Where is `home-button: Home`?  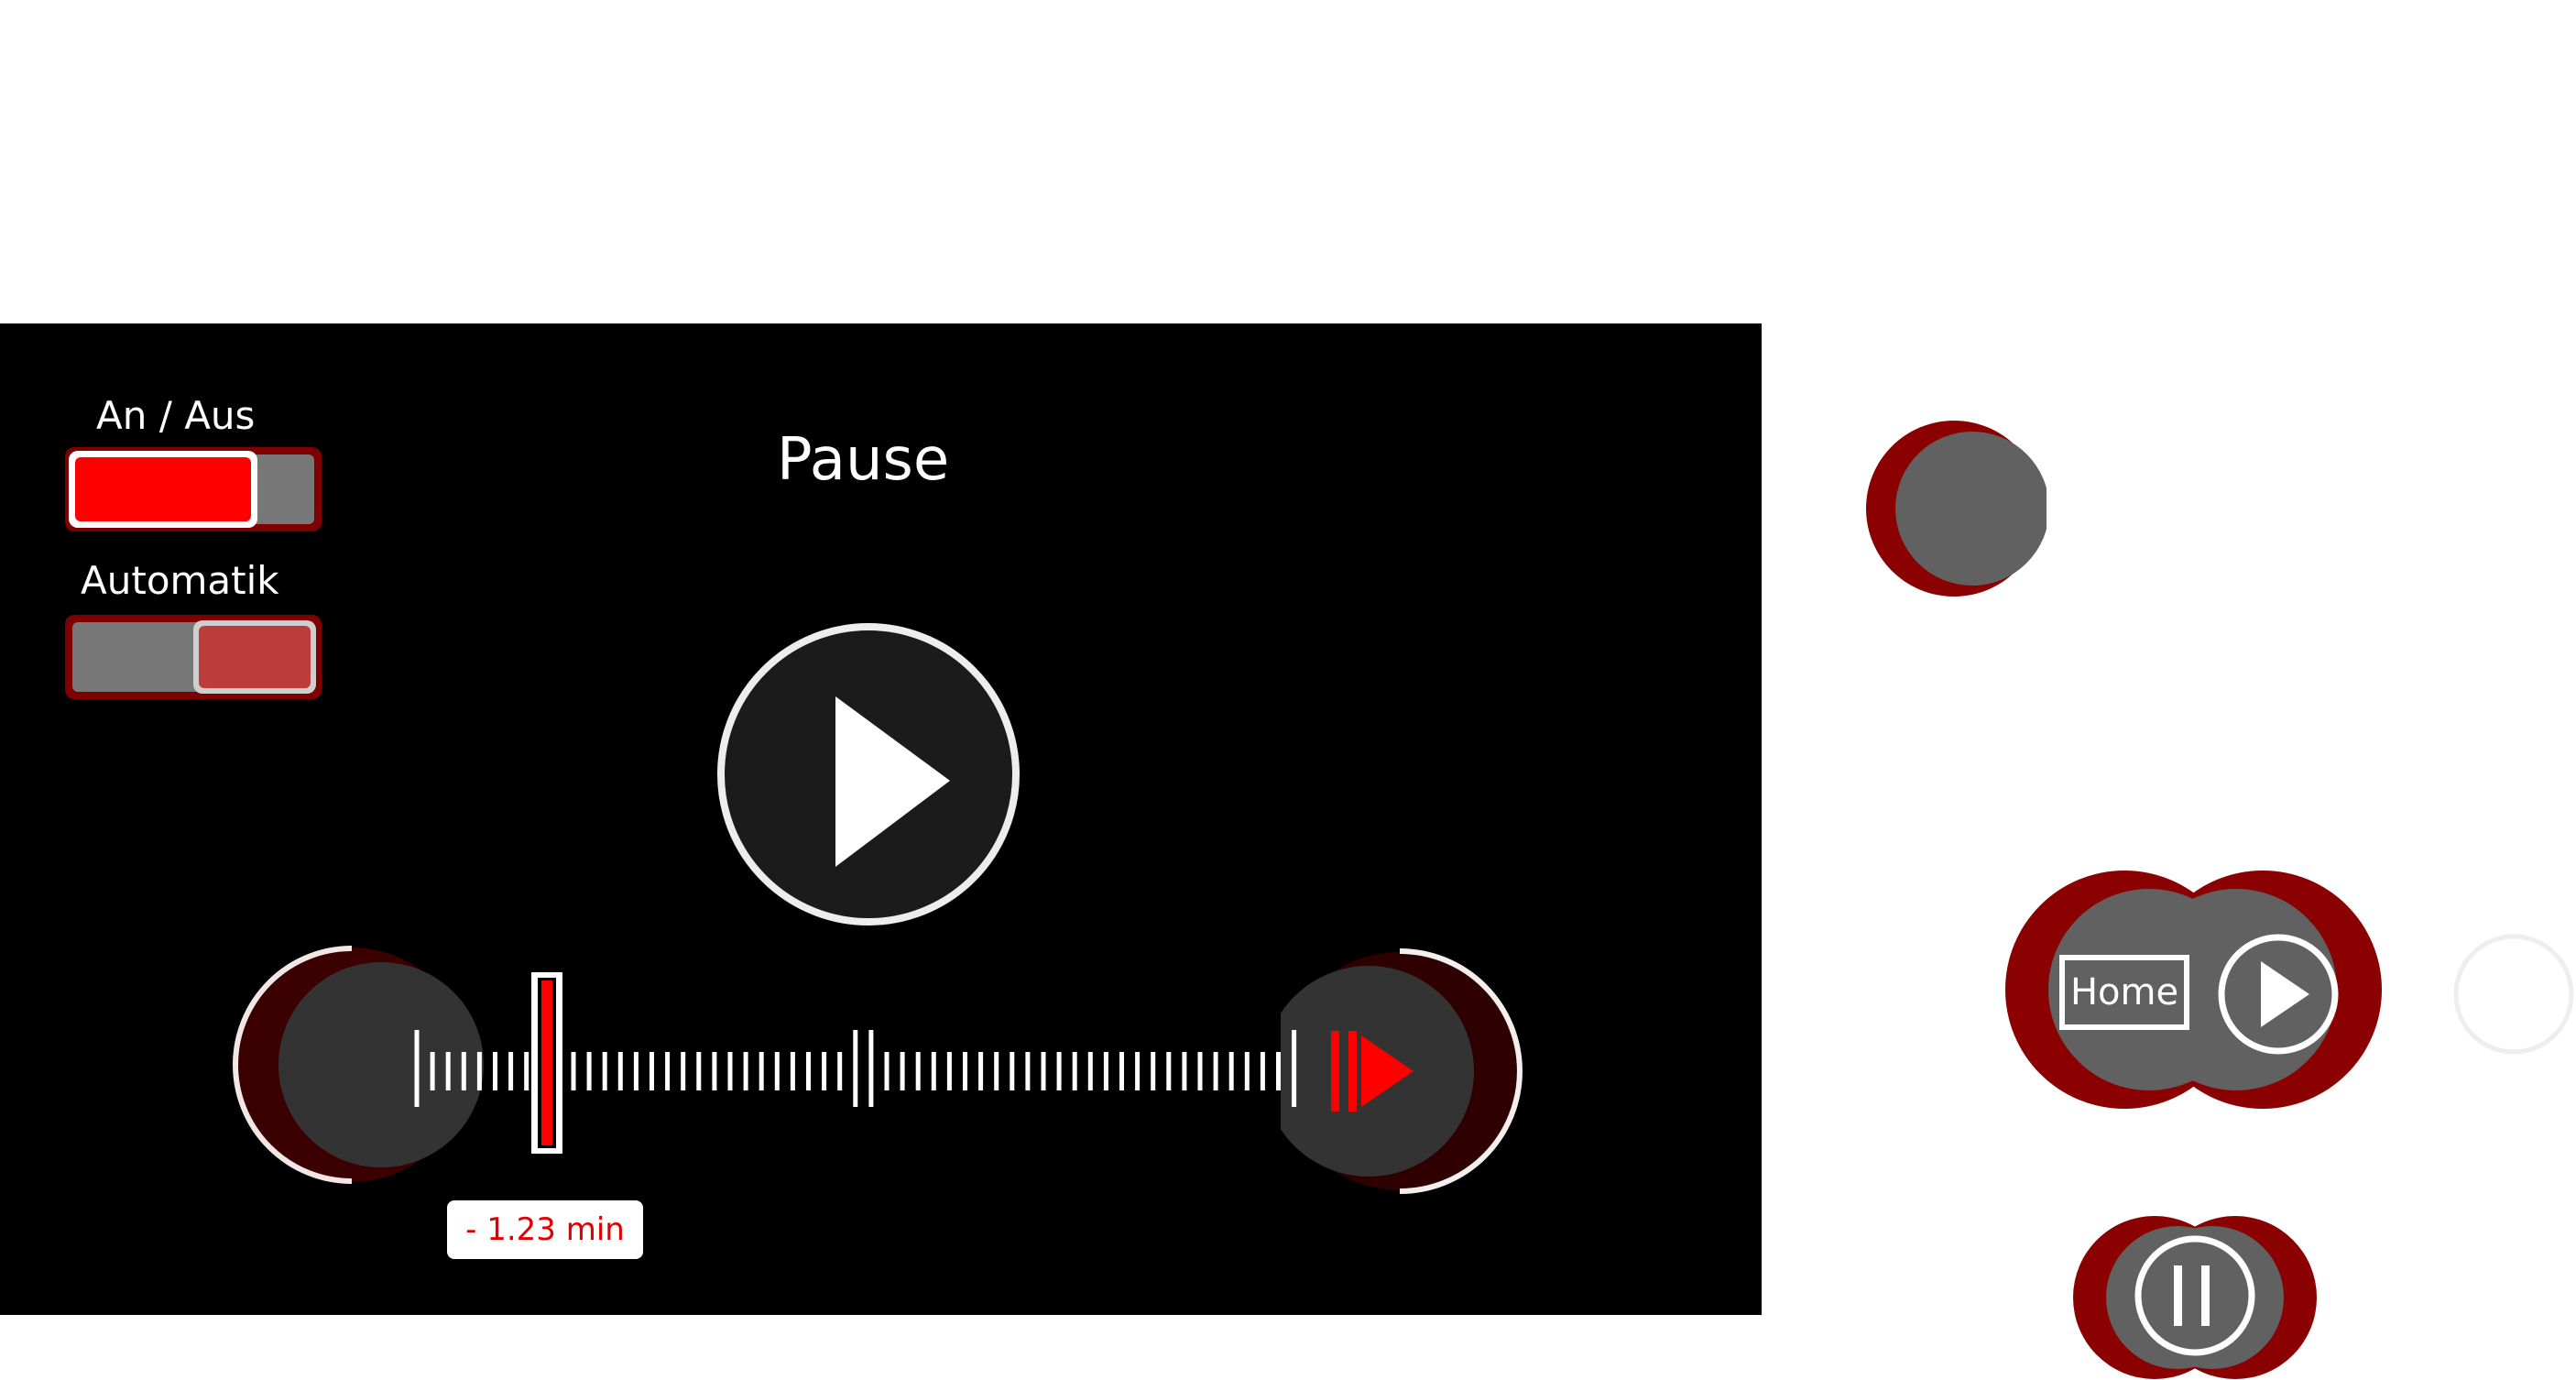 home-button: Home is located at coordinates (2124, 992).